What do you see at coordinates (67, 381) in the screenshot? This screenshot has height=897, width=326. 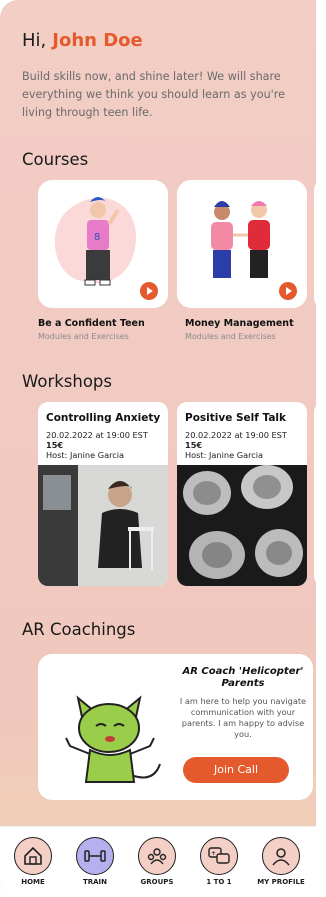 I see `workshops-heading: Workshops` at bounding box center [67, 381].